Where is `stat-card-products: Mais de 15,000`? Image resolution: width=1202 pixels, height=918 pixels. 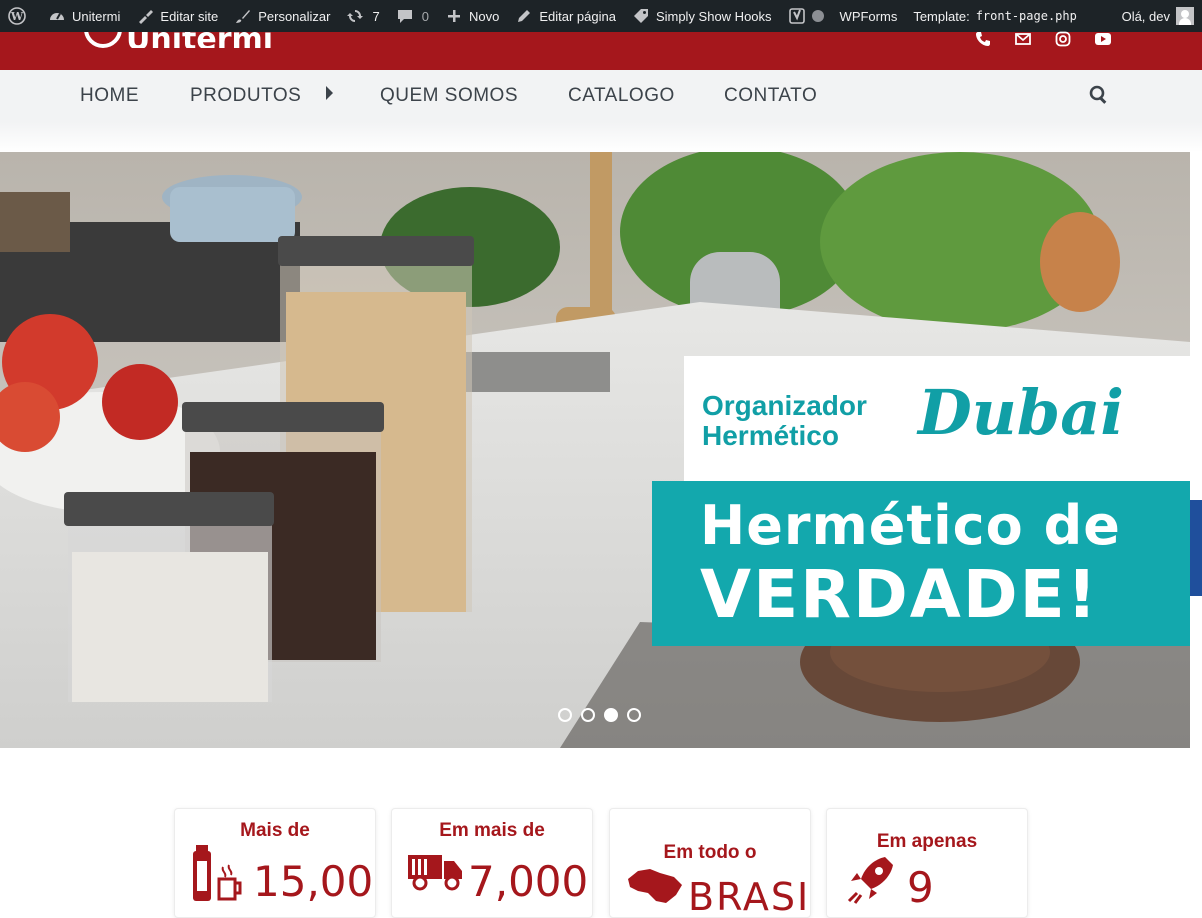
stat-card-products: Mais de 15,000 is located at coordinates (275, 863).